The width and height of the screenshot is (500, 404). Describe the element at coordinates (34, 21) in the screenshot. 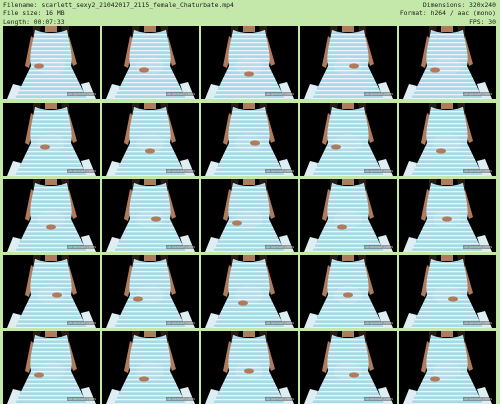

I see `length-text: Length: 00:07:33` at that location.